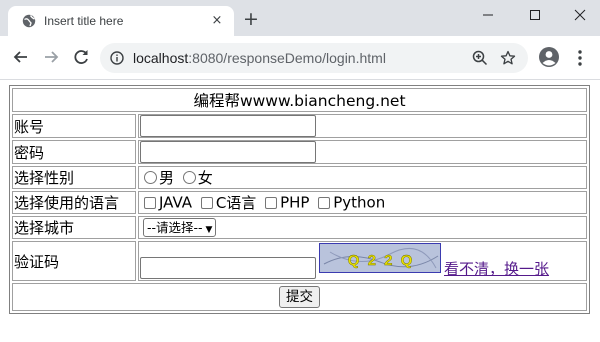  What do you see at coordinates (228, 268) in the screenshot?
I see `captcha-input` at bounding box center [228, 268].